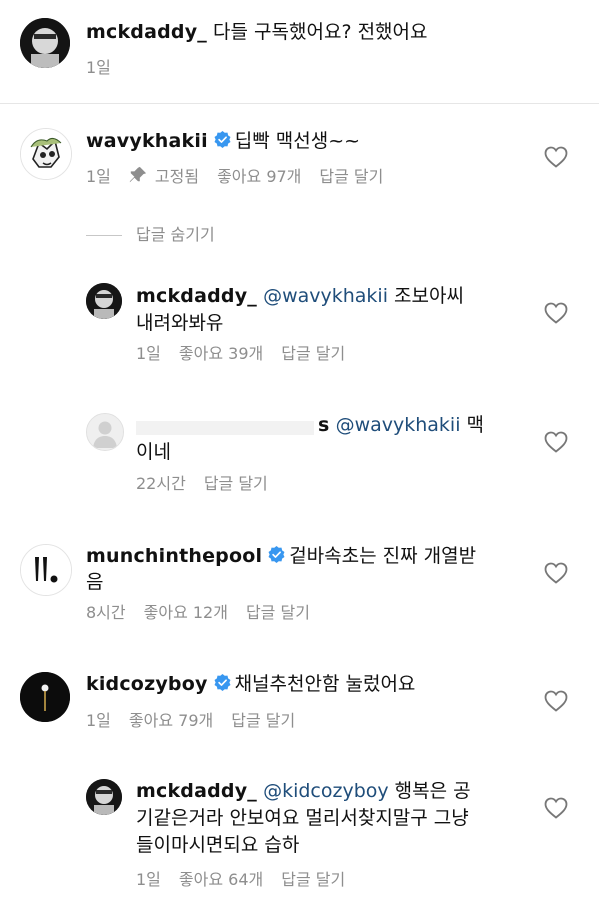 The image size is (599, 907). I want to click on likes-count: 좋아요 79개, so click(171, 720).